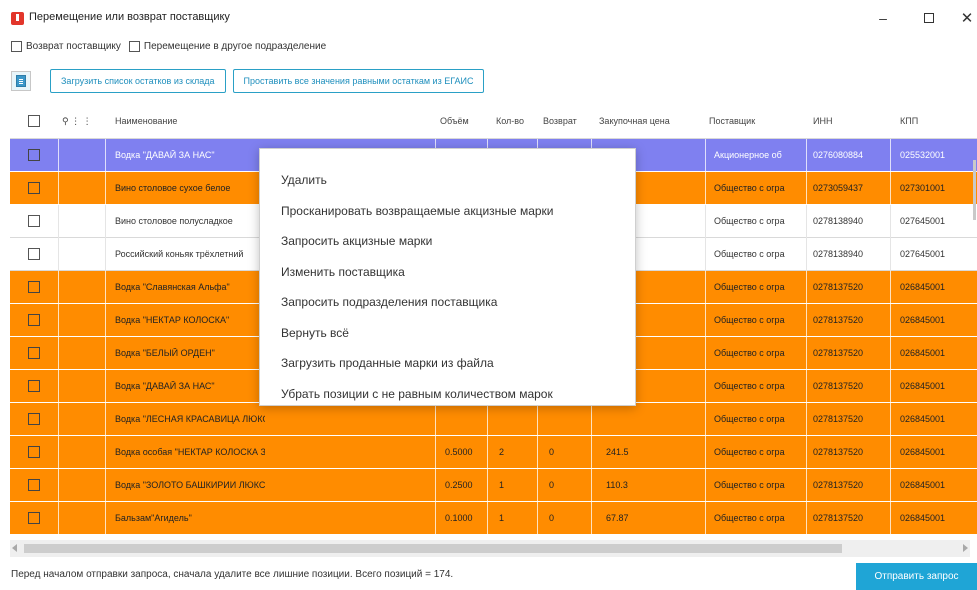 The width and height of the screenshot is (977, 590). I want to click on scroll-right-icon, so click(965, 548).